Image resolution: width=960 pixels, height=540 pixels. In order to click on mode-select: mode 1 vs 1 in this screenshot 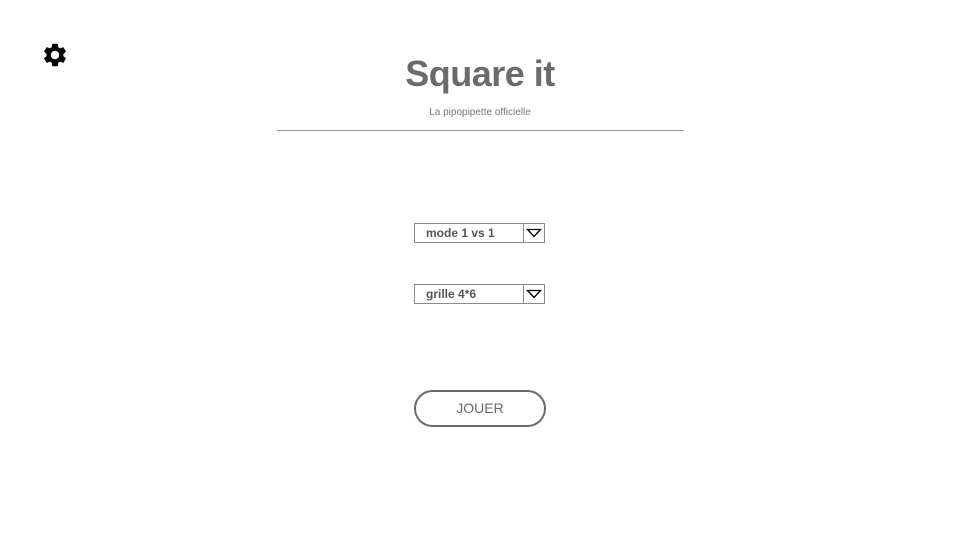, I will do `click(479, 233)`.